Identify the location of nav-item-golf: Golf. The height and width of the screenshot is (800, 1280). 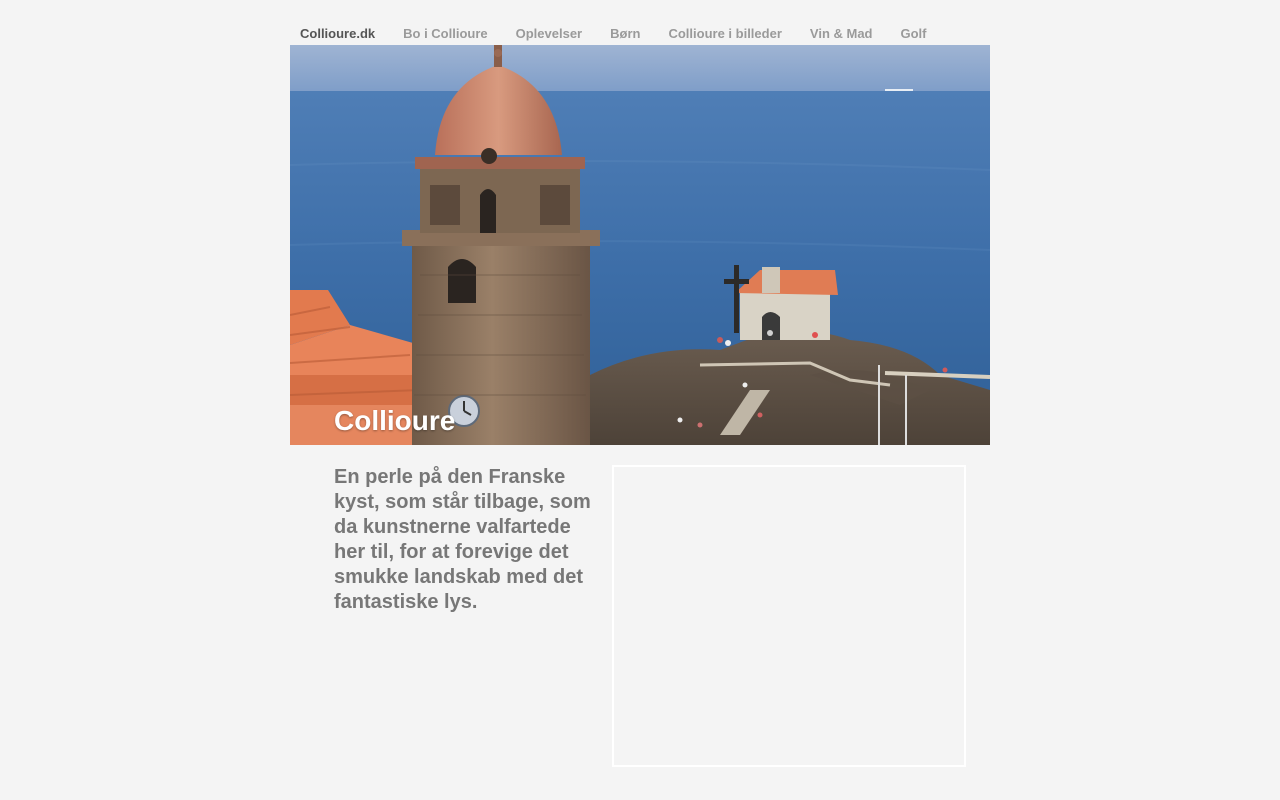
(914, 33).